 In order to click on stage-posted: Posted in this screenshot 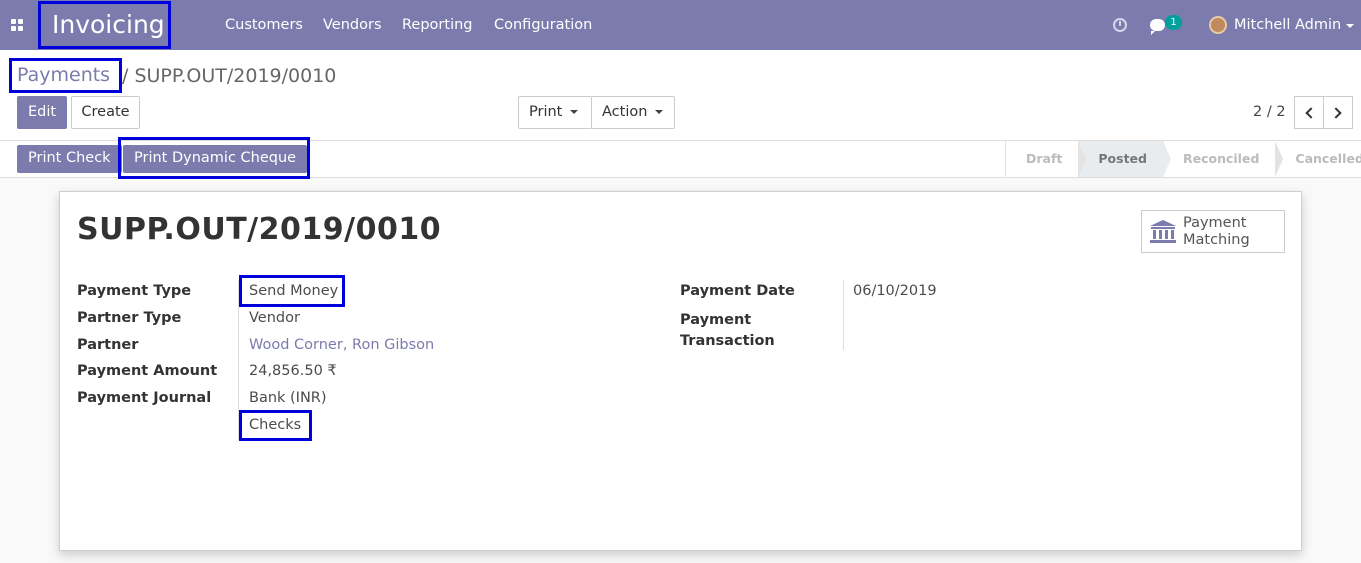, I will do `click(1124, 159)`.